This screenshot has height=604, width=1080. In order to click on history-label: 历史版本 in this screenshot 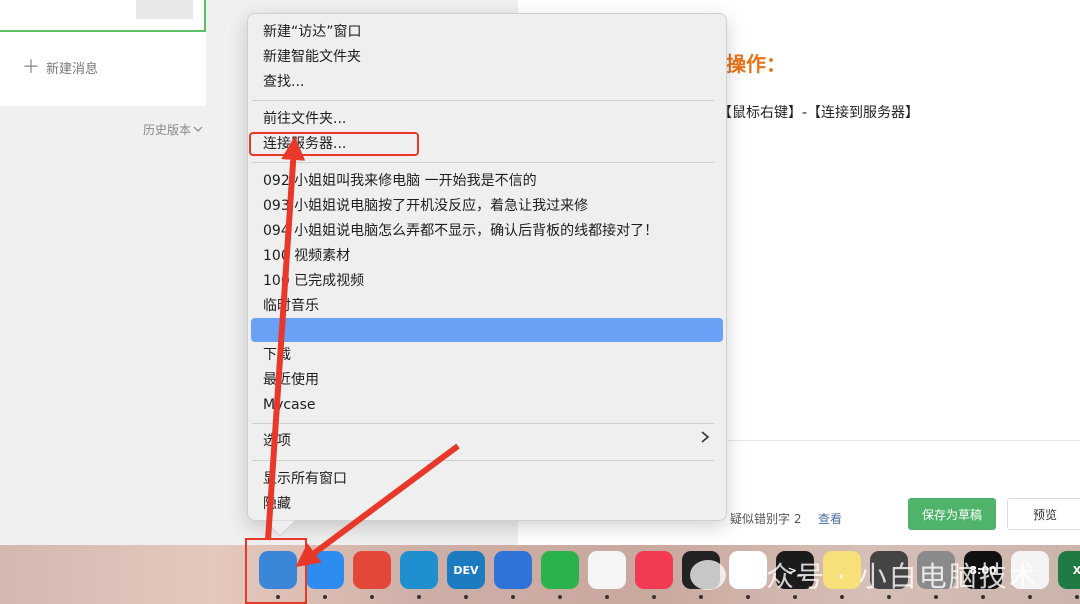, I will do `click(167, 130)`.